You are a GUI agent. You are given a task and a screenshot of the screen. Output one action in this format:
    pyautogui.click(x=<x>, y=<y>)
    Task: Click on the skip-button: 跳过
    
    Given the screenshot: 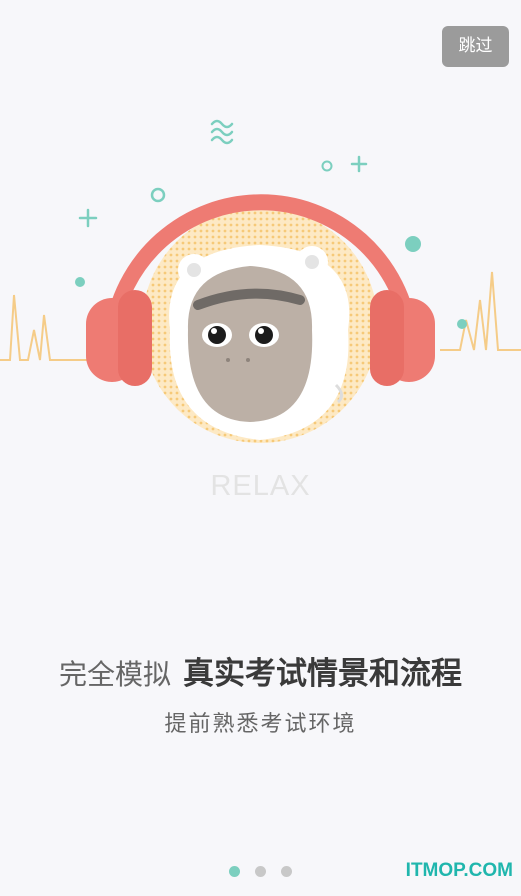 What is the action you would take?
    pyautogui.click(x=475, y=46)
    